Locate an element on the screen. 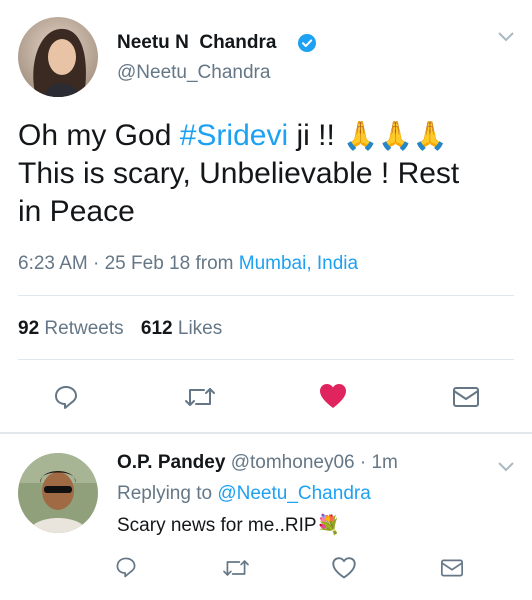  reply-author-name: O.P. Pandey is located at coordinates (171, 462).